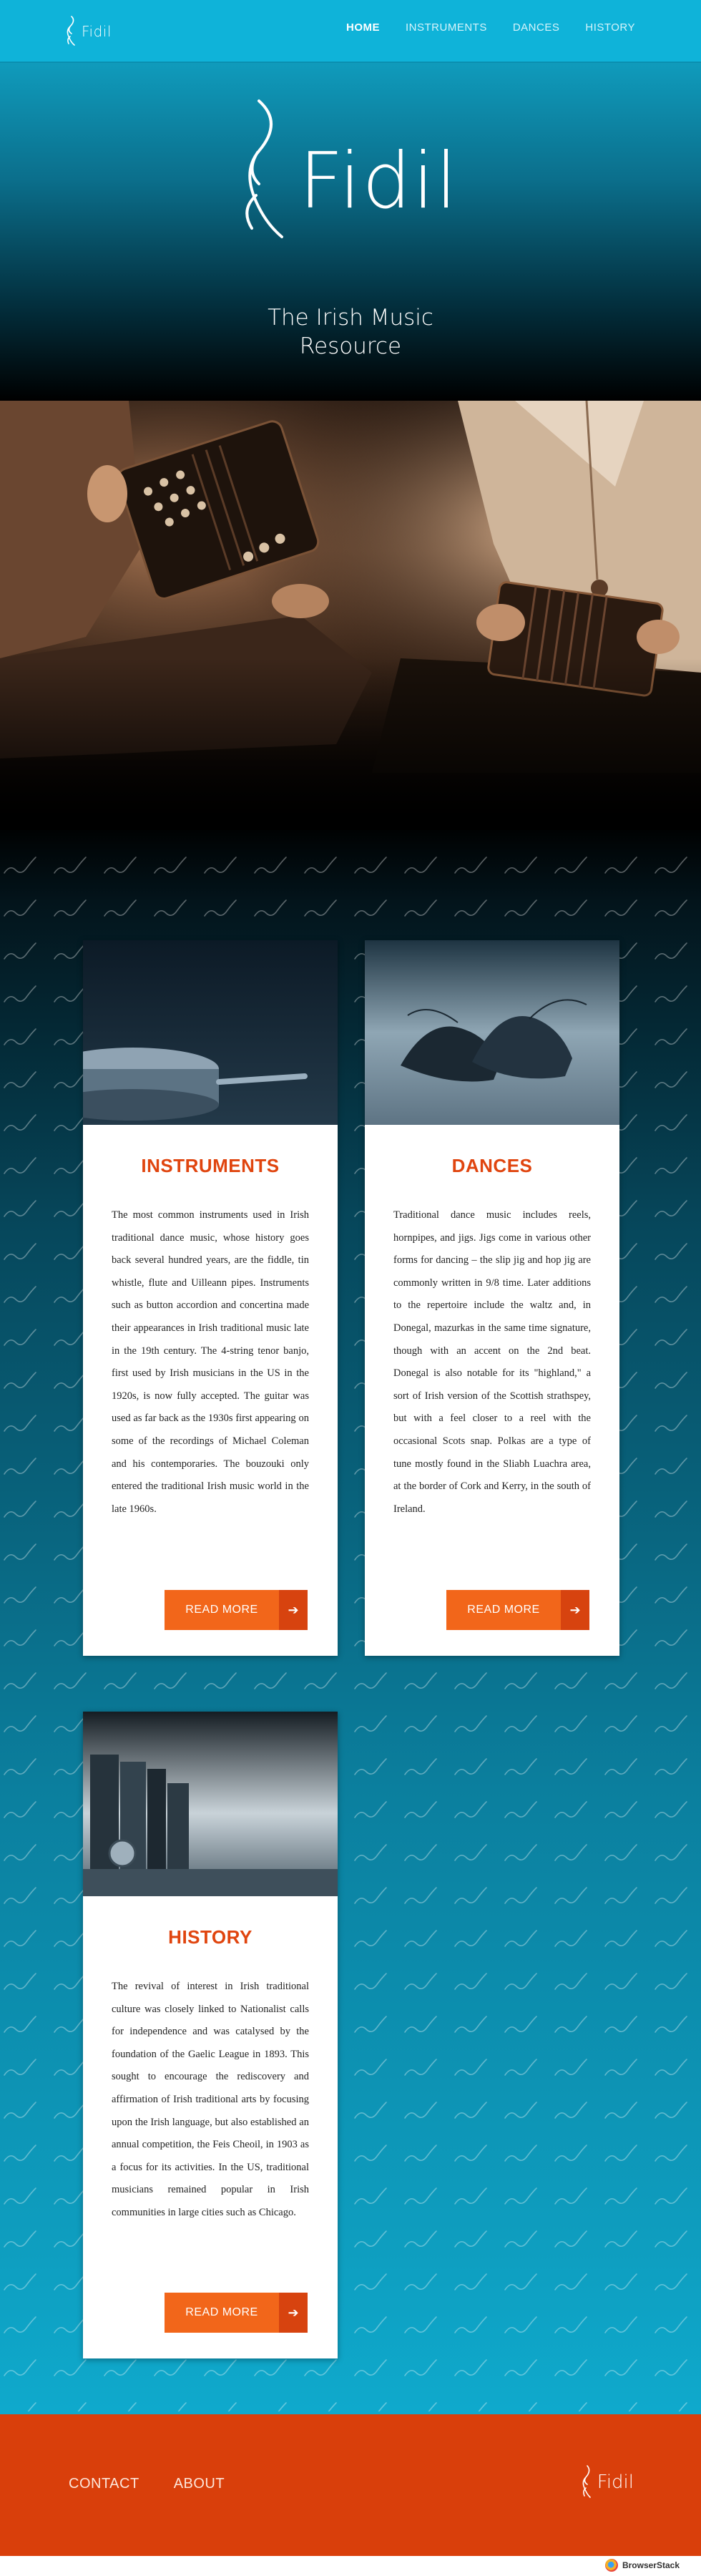 This screenshot has height=2576, width=701. I want to click on hero-brand-name: Fidil, so click(379, 181).